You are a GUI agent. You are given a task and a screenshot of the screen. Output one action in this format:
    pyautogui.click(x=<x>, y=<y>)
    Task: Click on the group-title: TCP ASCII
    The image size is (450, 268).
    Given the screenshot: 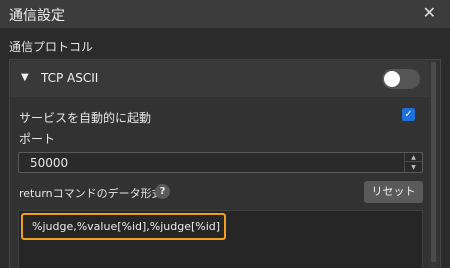 What is the action you would take?
    pyautogui.click(x=70, y=78)
    